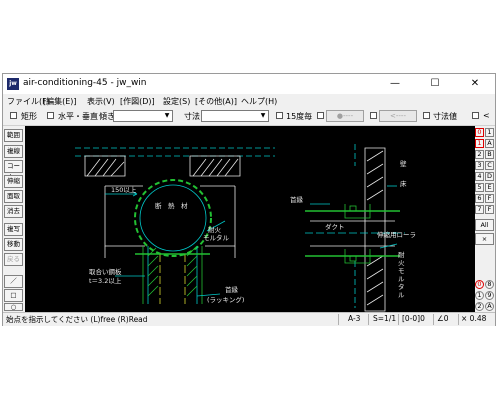 The height and width of the screenshot is (400, 500). What do you see at coordinates (176, 101) in the screenshot?
I see `menu-settings: 設定(S)` at bounding box center [176, 101].